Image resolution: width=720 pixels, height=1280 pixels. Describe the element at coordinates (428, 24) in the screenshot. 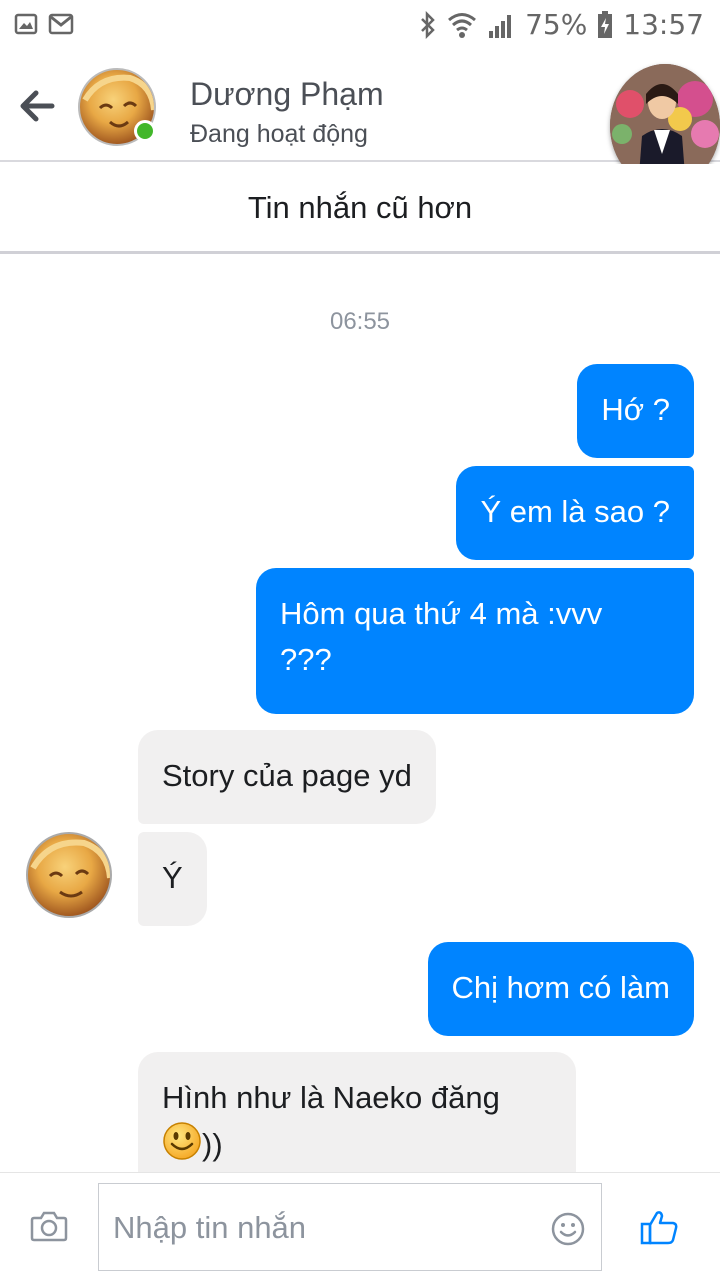

I see `bluetooth-icon` at that location.